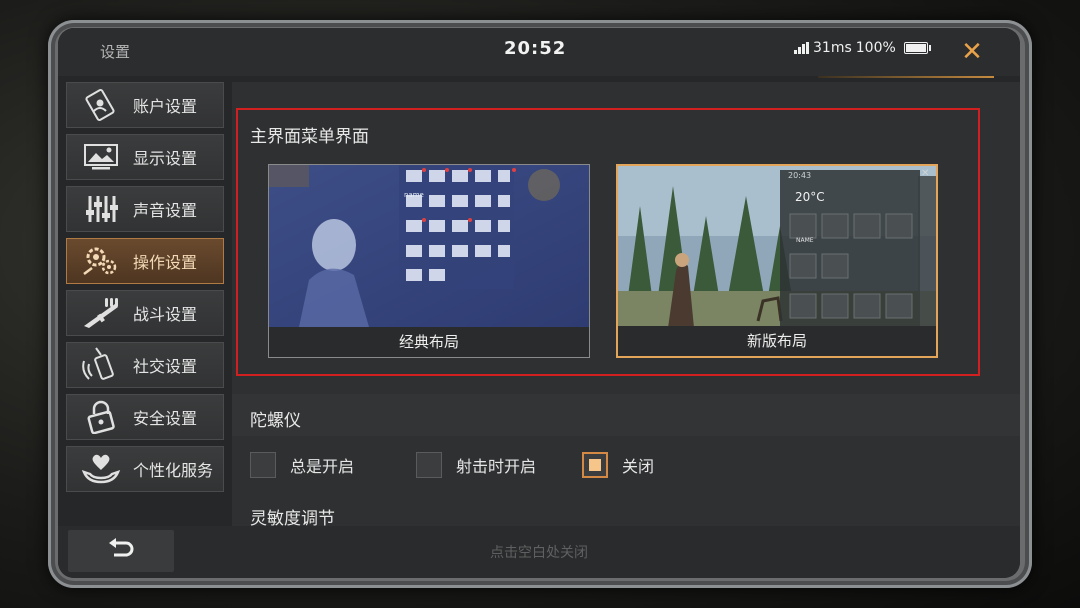  Describe the element at coordinates (805, 240) in the screenshot. I see `preview-tile-label: NAME` at that location.